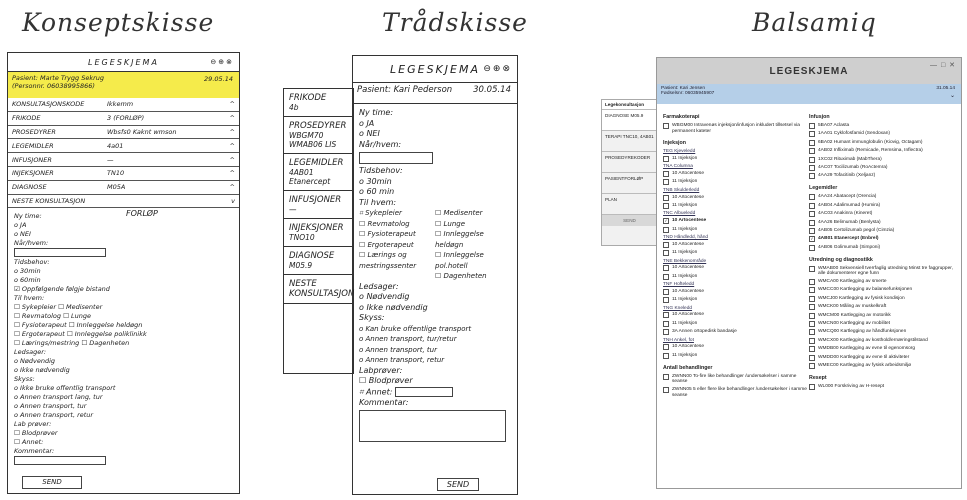  I want to click on form-line: ☐ Fysioterapeut ☐ Innleggelse heldøgn, so click(123, 325).